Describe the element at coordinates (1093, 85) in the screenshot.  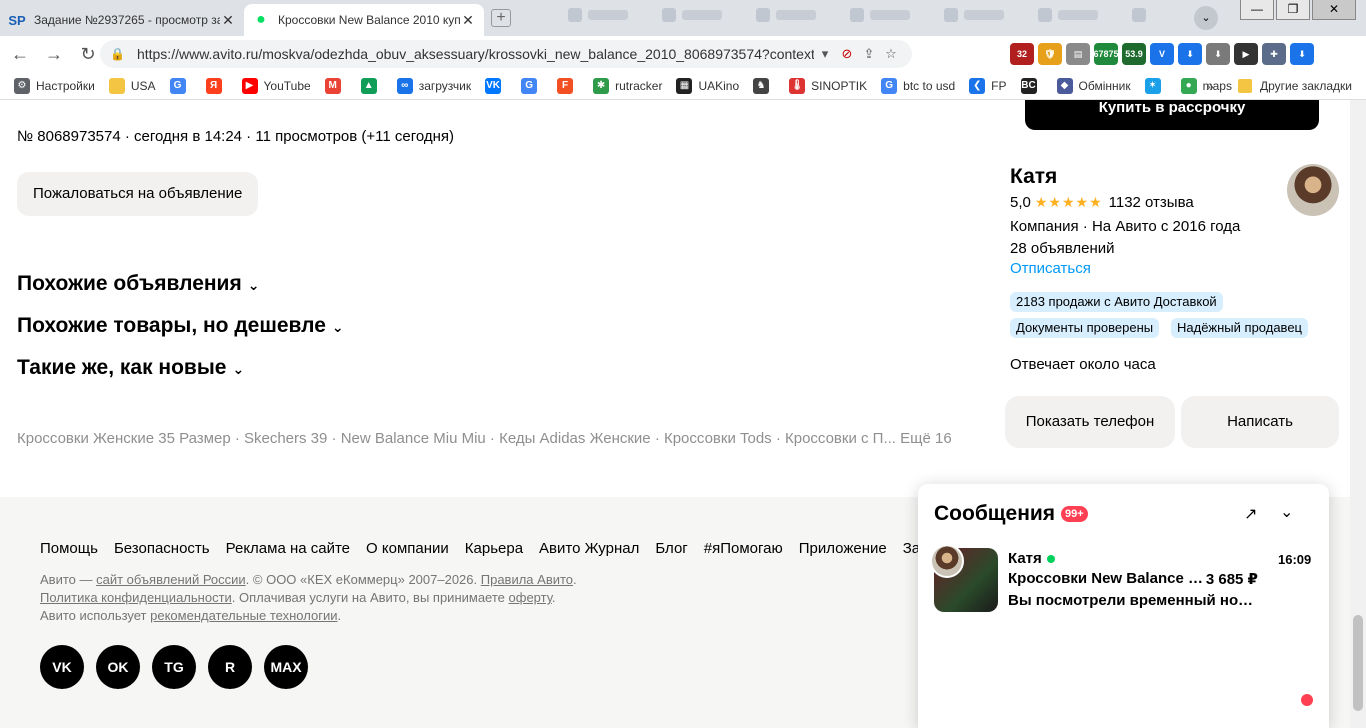
I see `bookmark-item: ◆ Обмінник` at that location.